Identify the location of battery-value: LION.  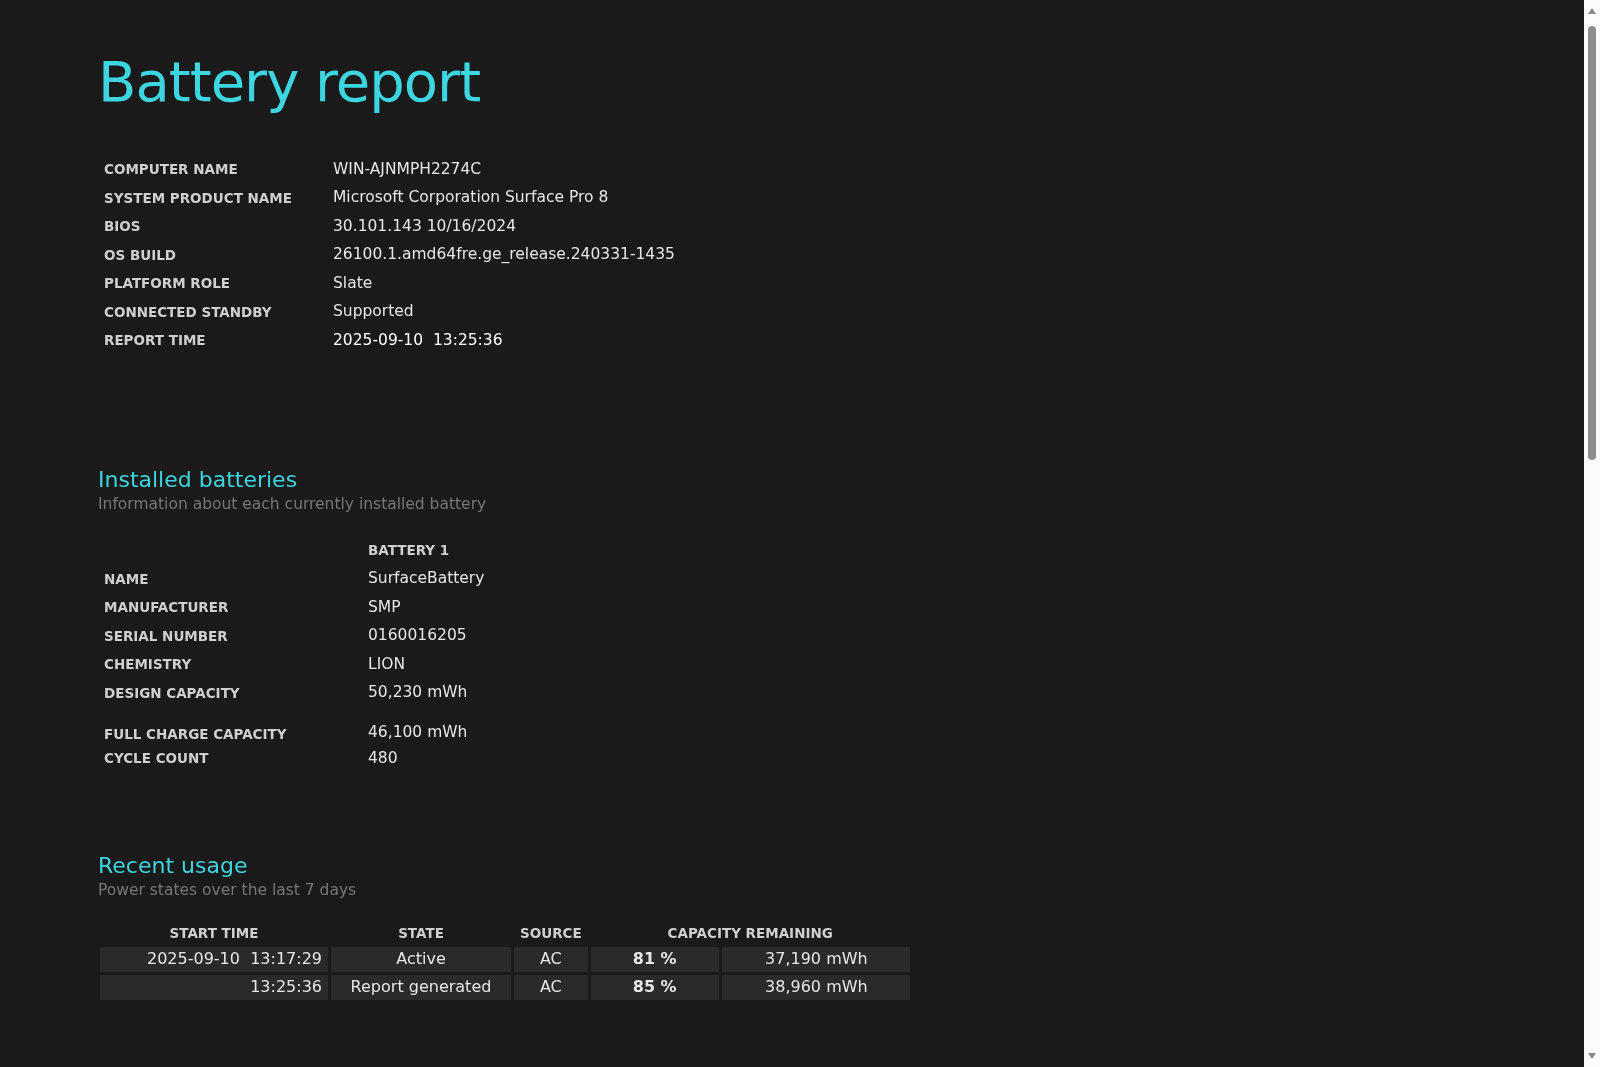
(386, 663).